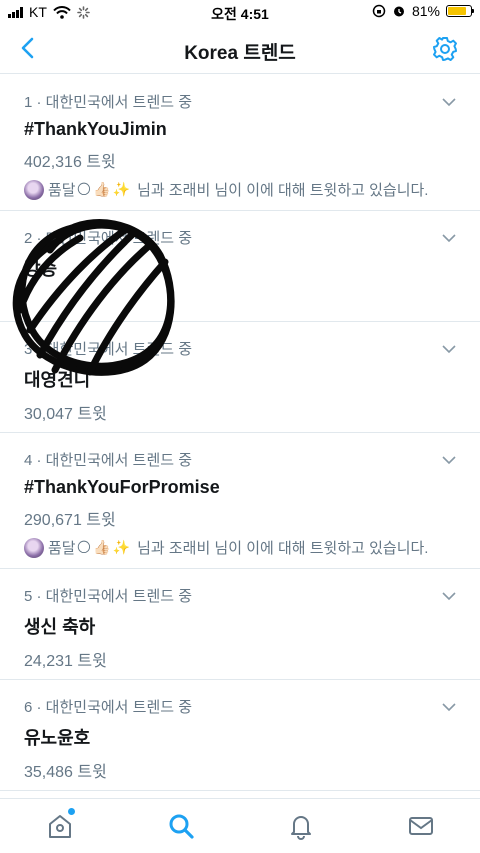 Image resolution: width=480 pixels, height=853 pixels. I want to click on trend-name: 대영견니, so click(57, 380).